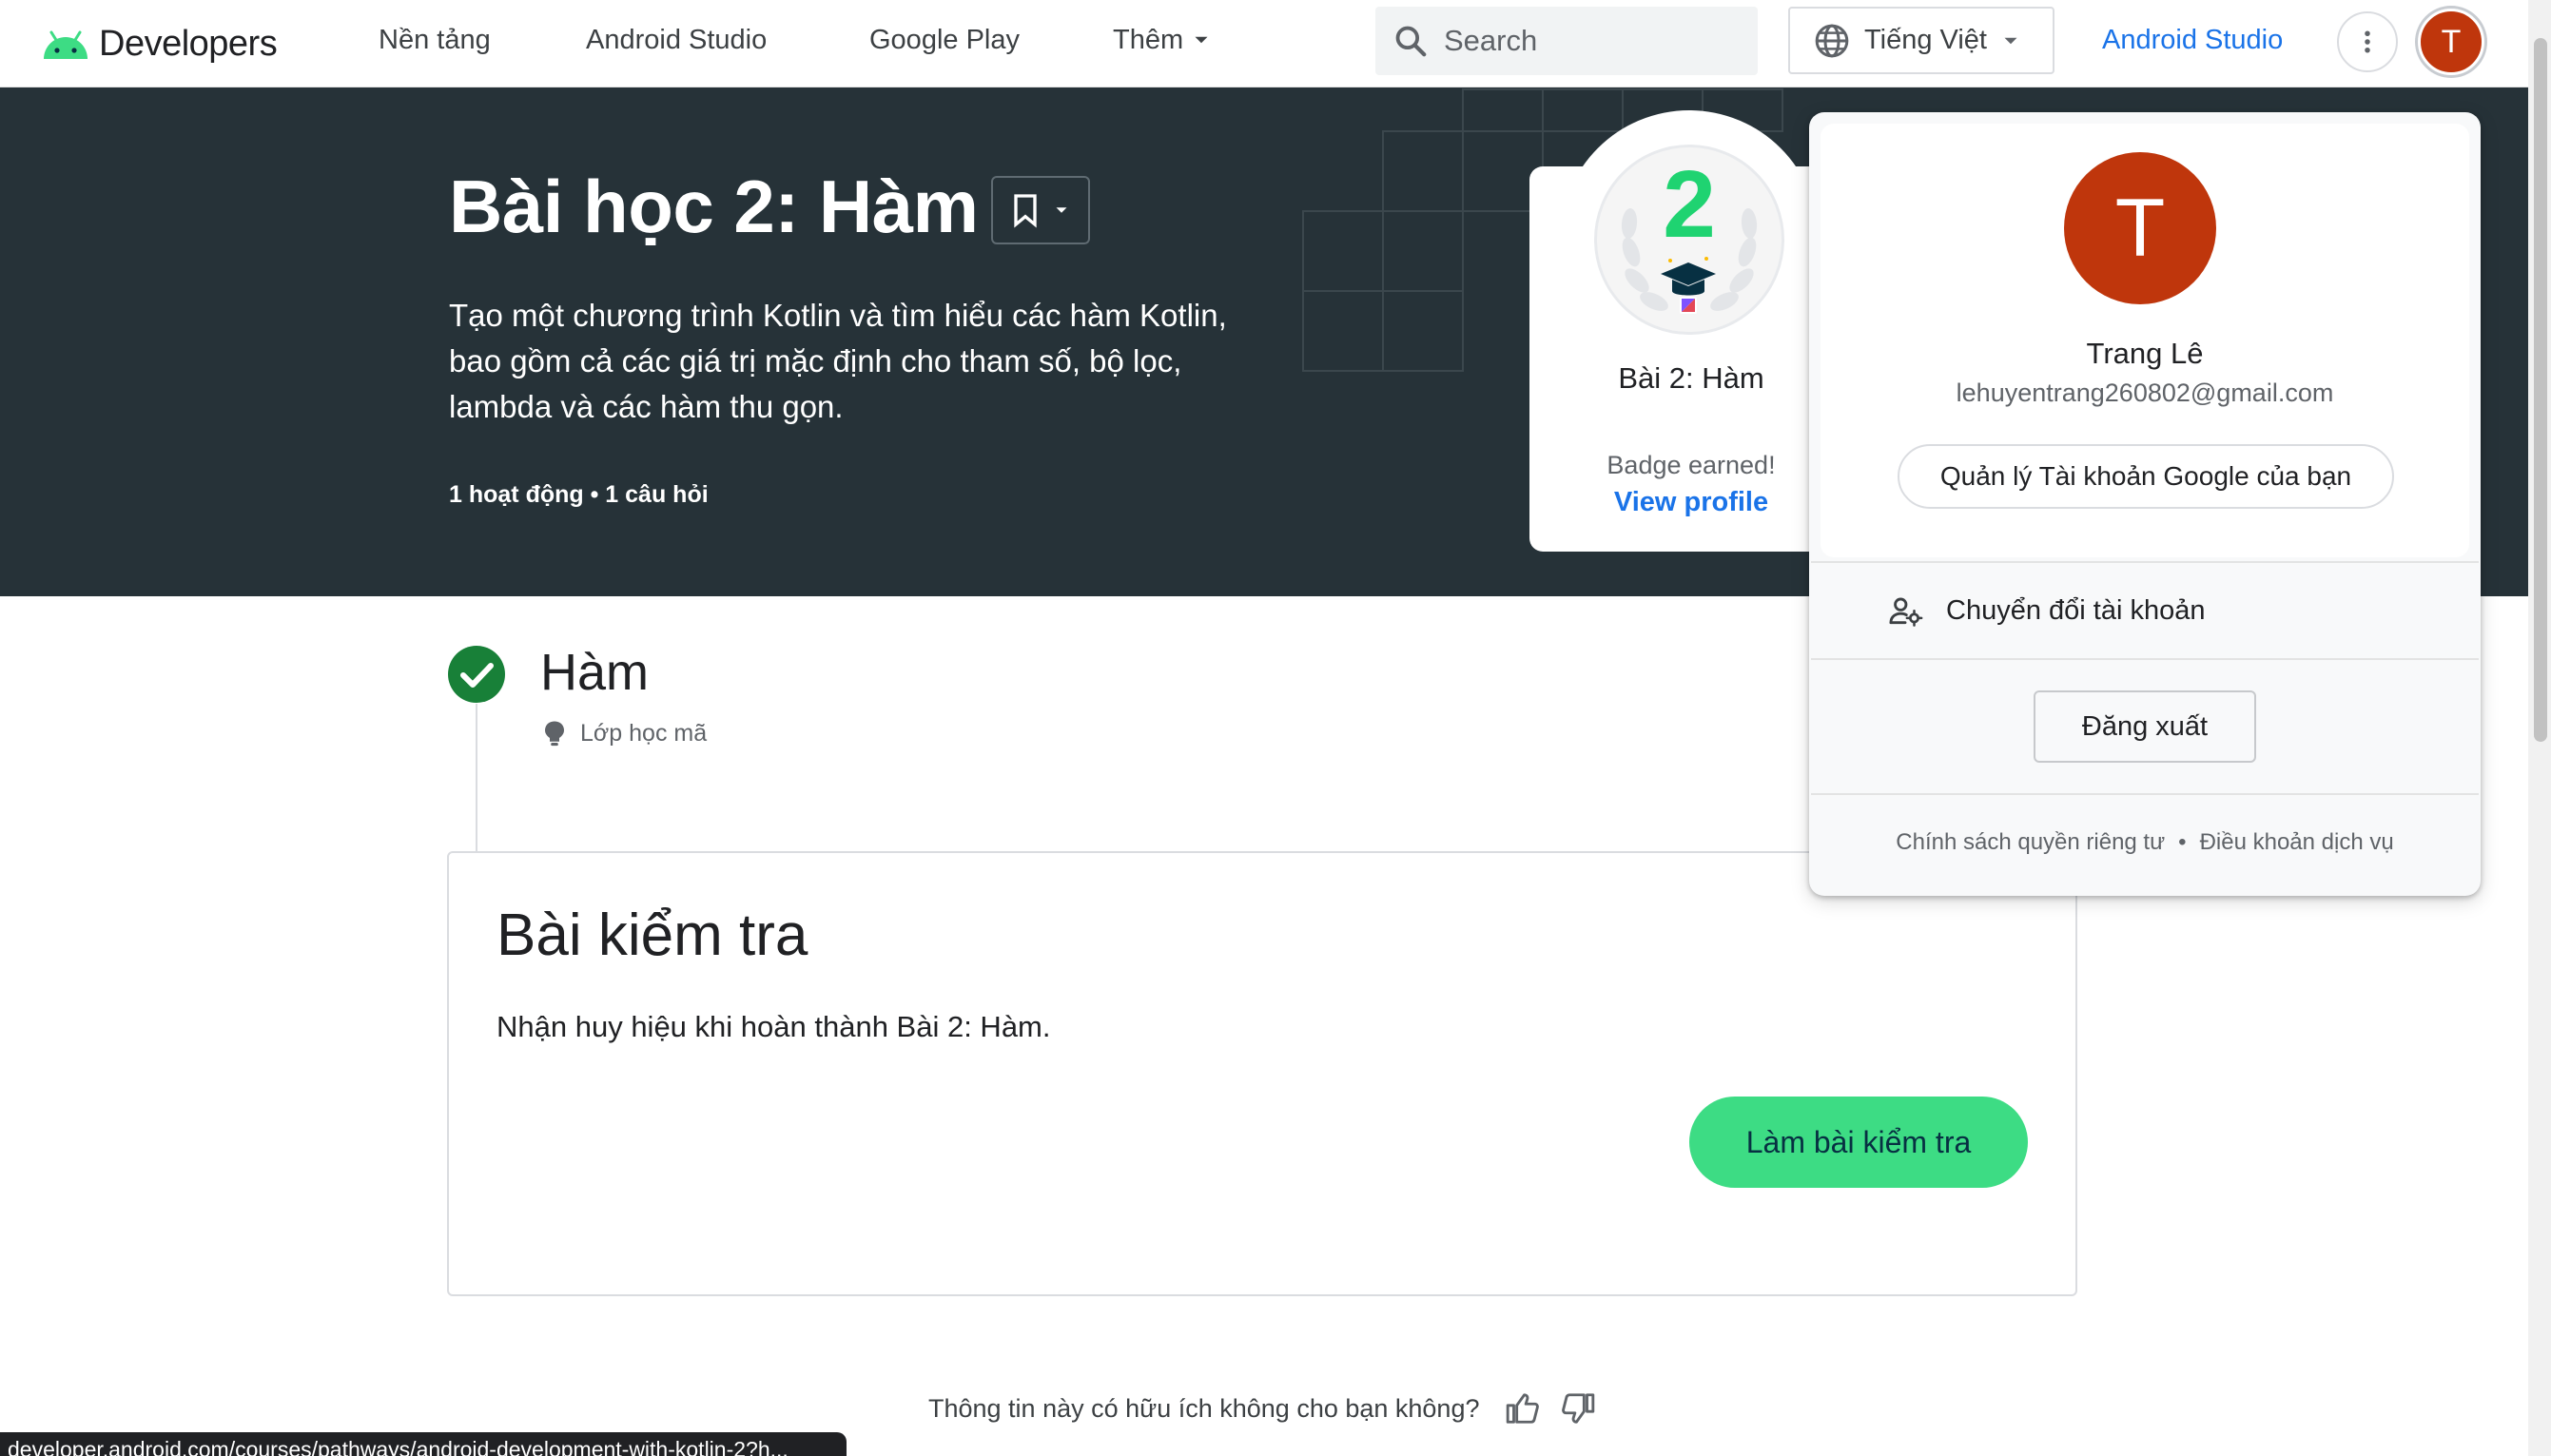  What do you see at coordinates (2297, 842) in the screenshot?
I see `terms-of-service-link: Điều khoản dịch vụ` at bounding box center [2297, 842].